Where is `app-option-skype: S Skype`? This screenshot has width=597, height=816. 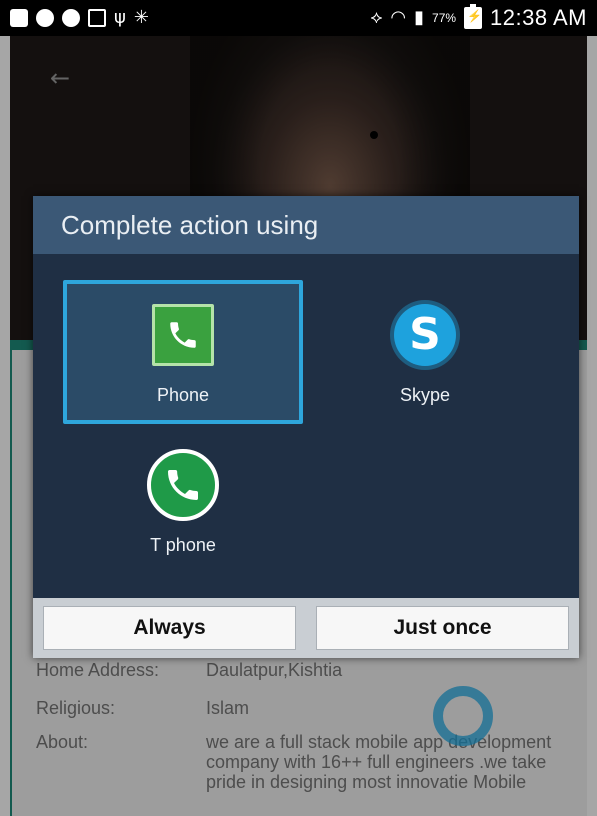
app-option-skype: S Skype is located at coordinates (425, 352).